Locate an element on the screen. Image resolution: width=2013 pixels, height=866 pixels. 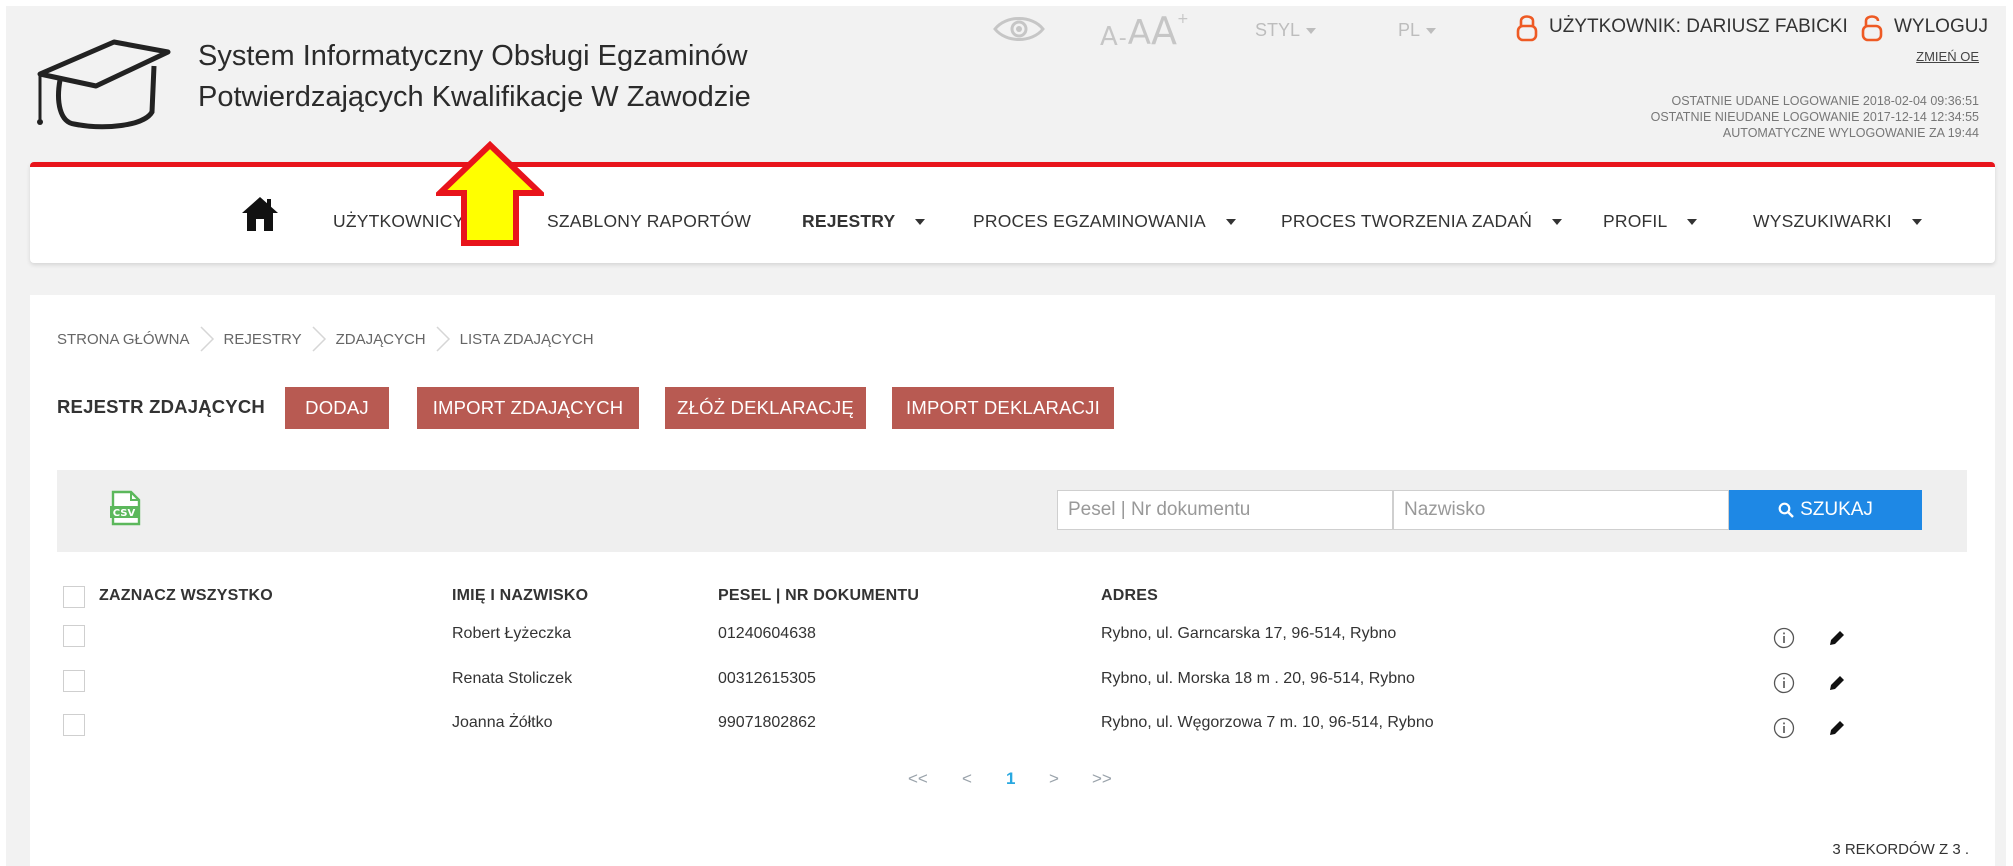
svg-text: CSV is located at coordinates (124, 513).